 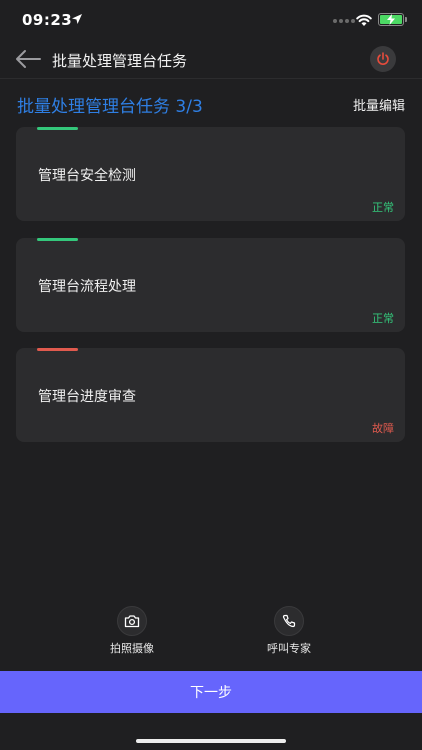 What do you see at coordinates (210, 395) in the screenshot?
I see `task-card: 管理台进度审查 故障` at bounding box center [210, 395].